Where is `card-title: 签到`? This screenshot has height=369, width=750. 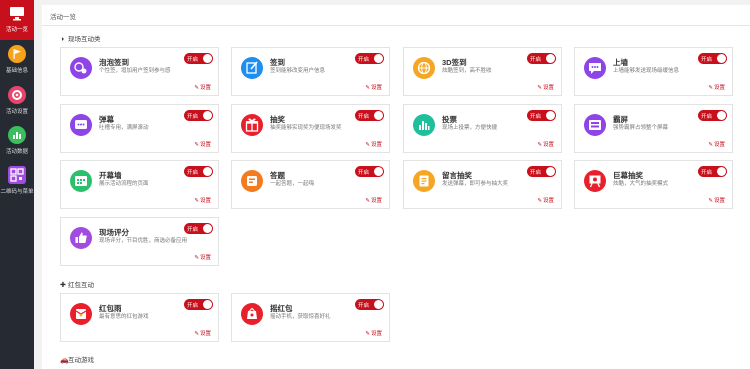 card-title: 签到 is located at coordinates (277, 62).